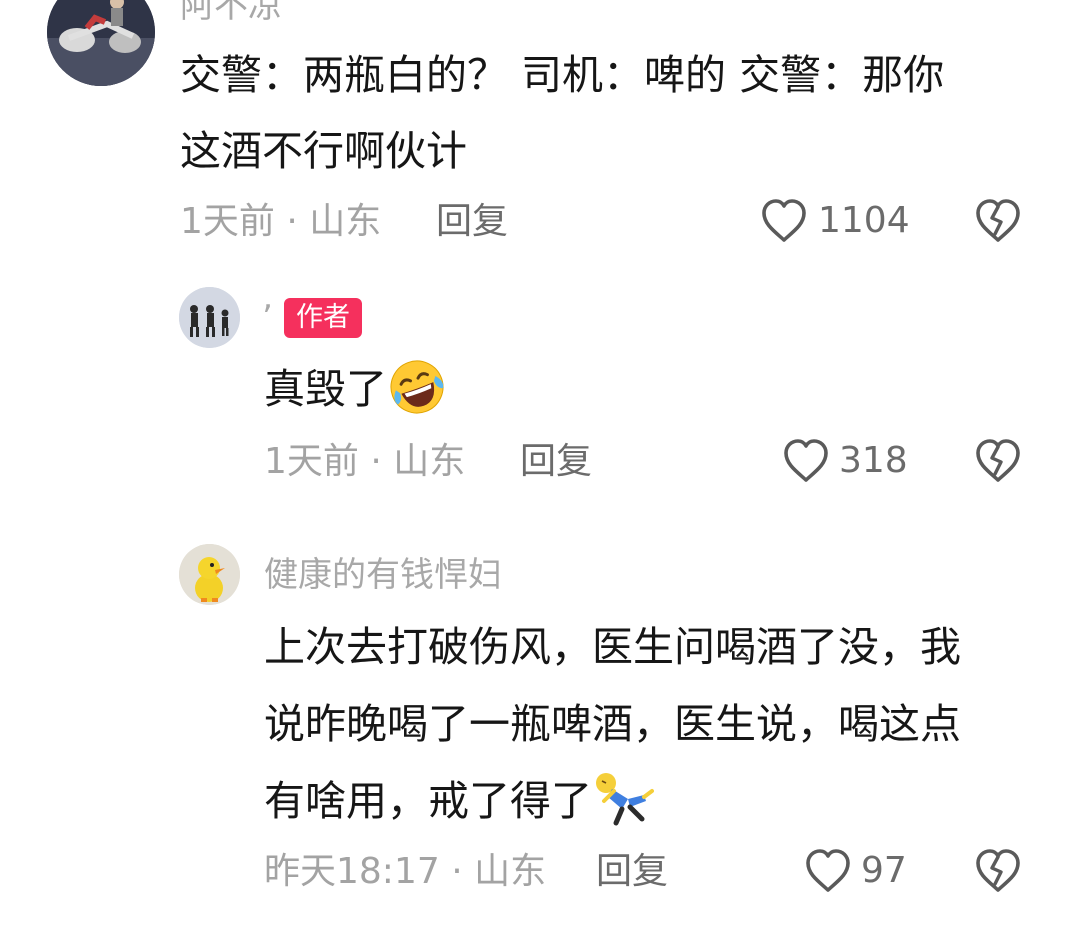 The image size is (1079, 941). What do you see at coordinates (417, 387) in the screenshot?
I see `rolling-on-floor-laughing-emoji` at bounding box center [417, 387].